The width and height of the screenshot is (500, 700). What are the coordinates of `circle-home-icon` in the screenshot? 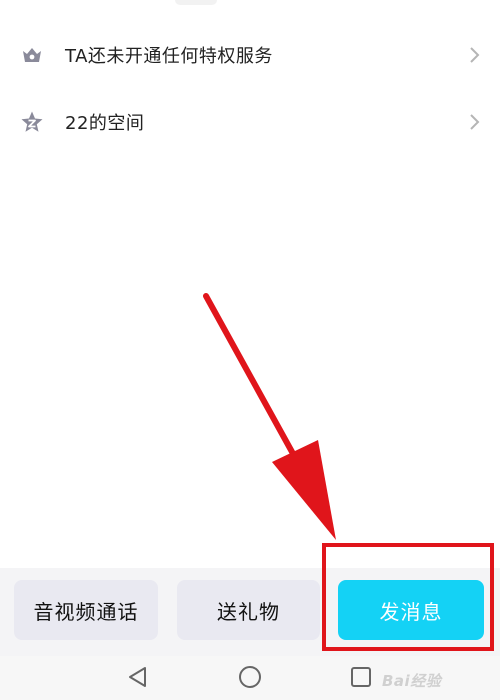 It's located at (250, 677).